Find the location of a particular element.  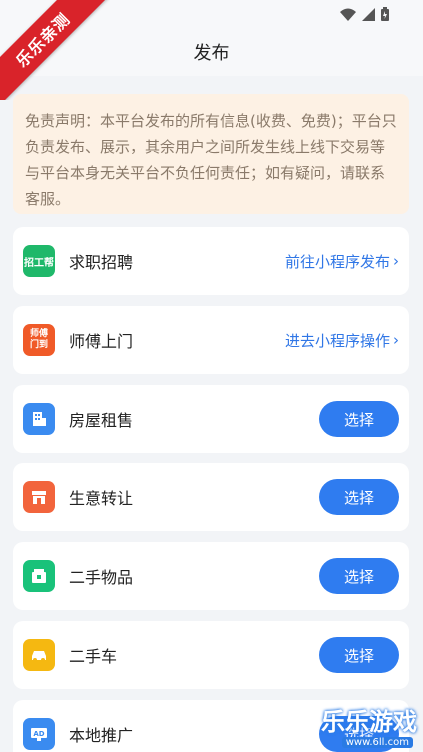

ad-icon: AD is located at coordinates (39, 734).